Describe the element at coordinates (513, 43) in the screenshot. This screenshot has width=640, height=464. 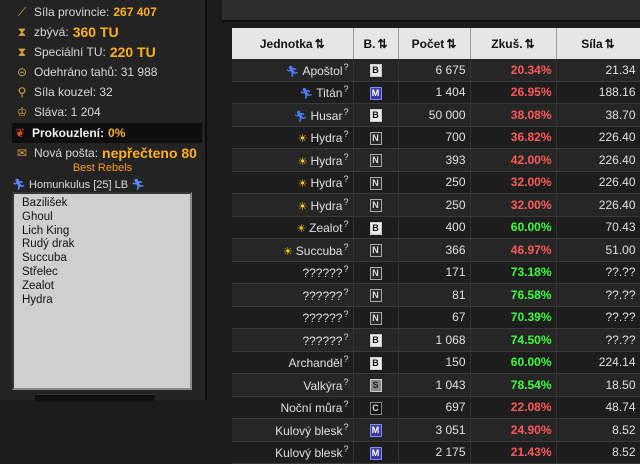
I see `col-header-exp: Zkuš. ⇅` at that location.